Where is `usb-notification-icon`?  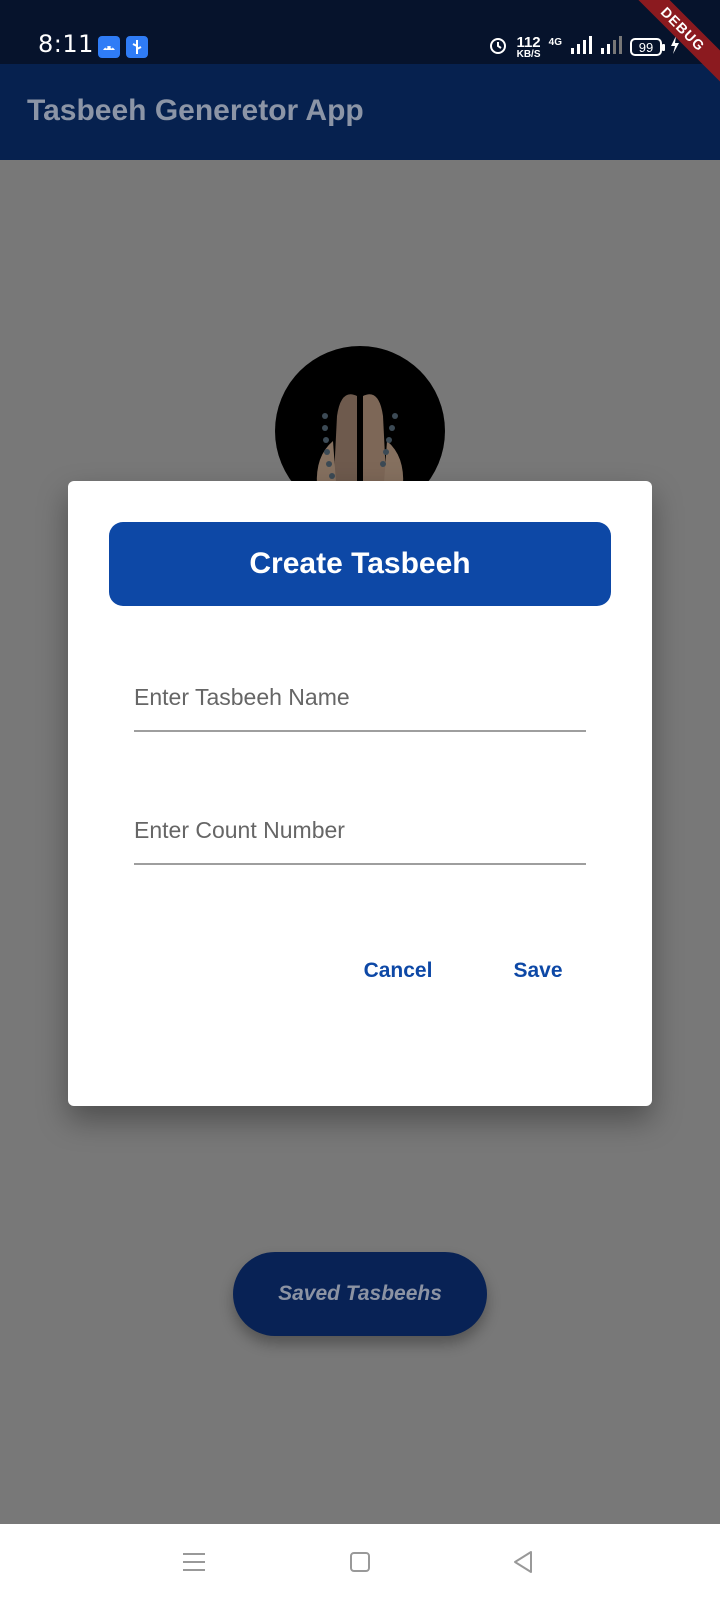 usb-notification-icon is located at coordinates (137, 47).